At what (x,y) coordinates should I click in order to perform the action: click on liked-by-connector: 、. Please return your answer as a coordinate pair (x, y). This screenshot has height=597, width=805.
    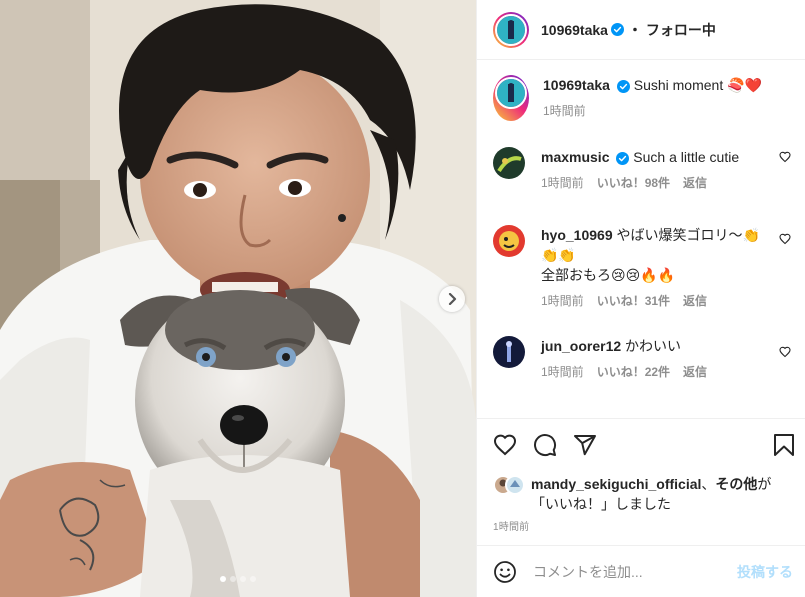
    Looking at the image, I should click on (708, 484).